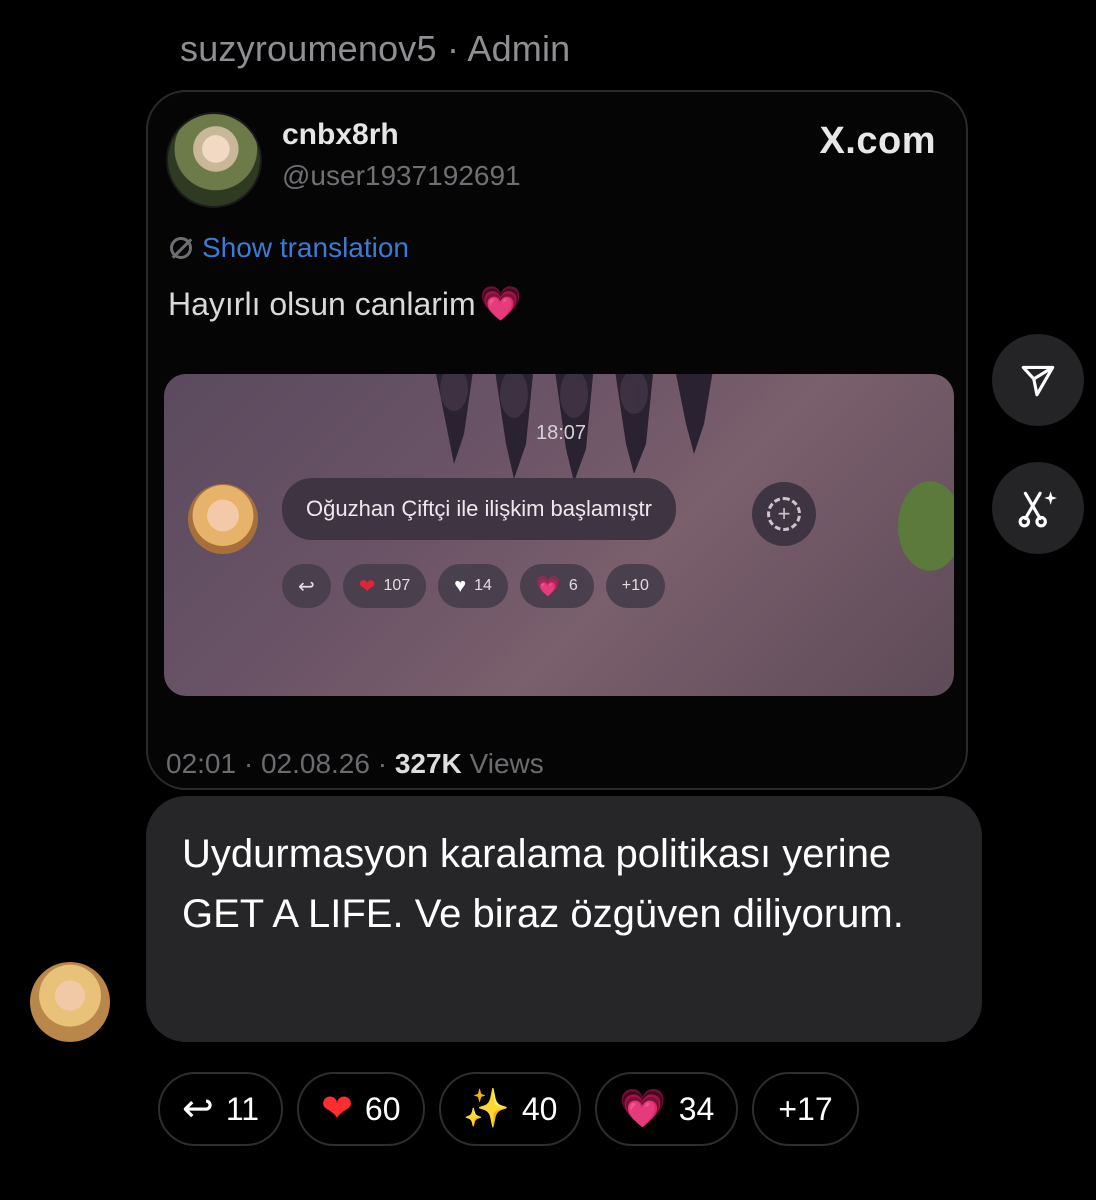  Describe the element at coordinates (382, 1108) in the screenshot. I see `heart-count: 60` at that location.